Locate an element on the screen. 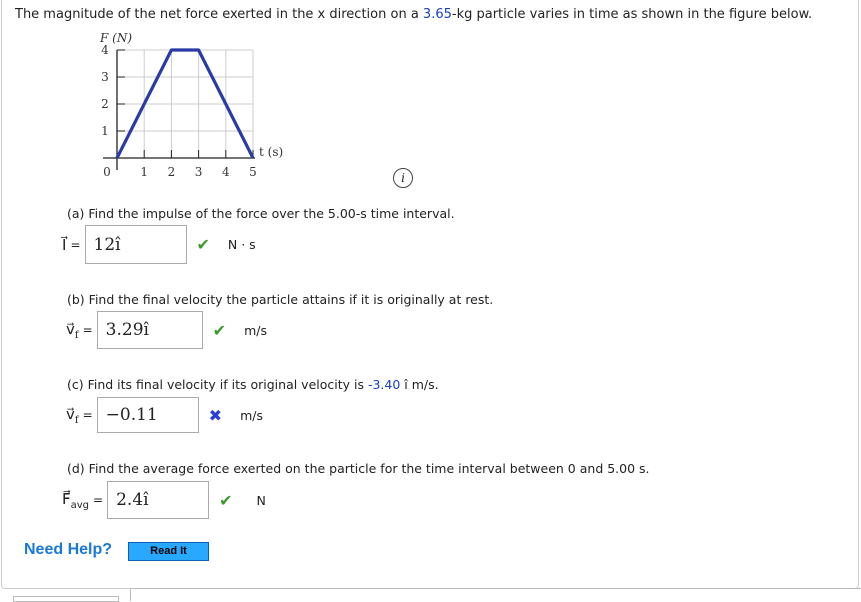 Image resolution: width=861 pixels, height=602 pixels. part-c-answer-row: v⃗f = −0.11 ✖ m/s is located at coordinates (164, 415).